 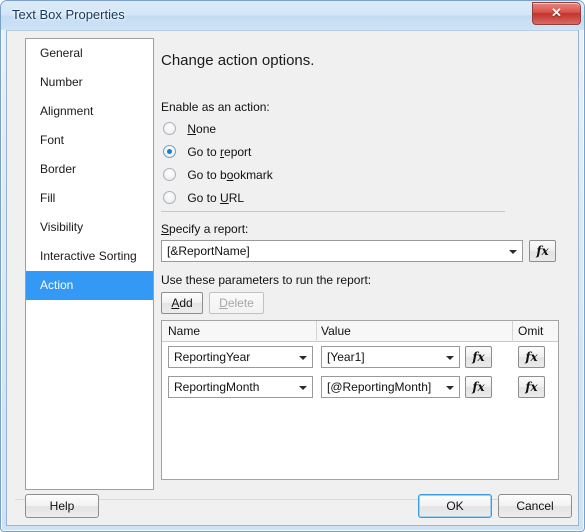 What do you see at coordinates (346, 357) in the screenshot?
I see `parameter-value-value: [Year1]` at bounding box center [346, 357].